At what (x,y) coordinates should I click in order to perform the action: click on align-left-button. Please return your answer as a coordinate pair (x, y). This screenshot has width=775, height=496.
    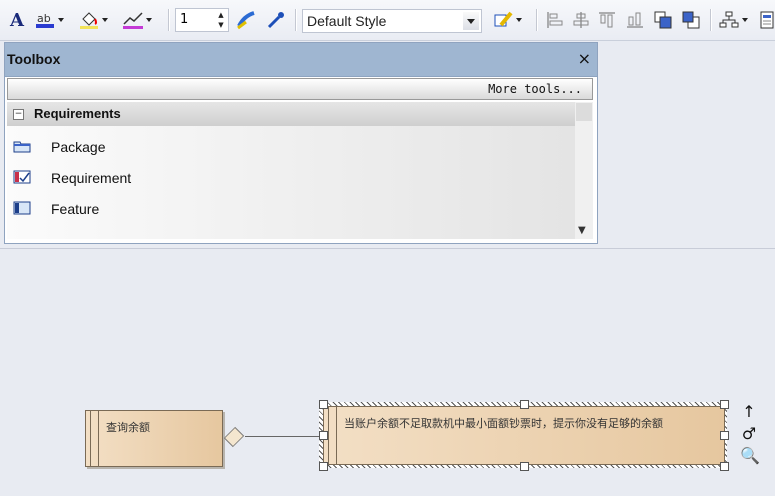
    Looking at the image, I should click on (555, 20).